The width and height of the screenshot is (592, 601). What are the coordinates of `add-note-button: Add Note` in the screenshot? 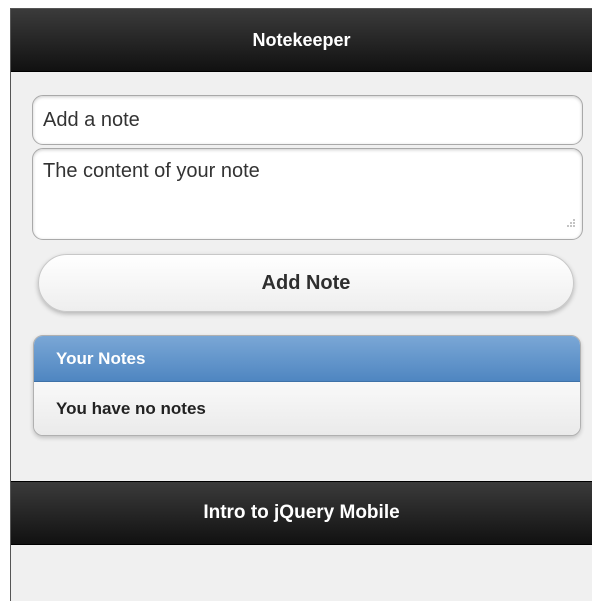 It's located at (306, 283).